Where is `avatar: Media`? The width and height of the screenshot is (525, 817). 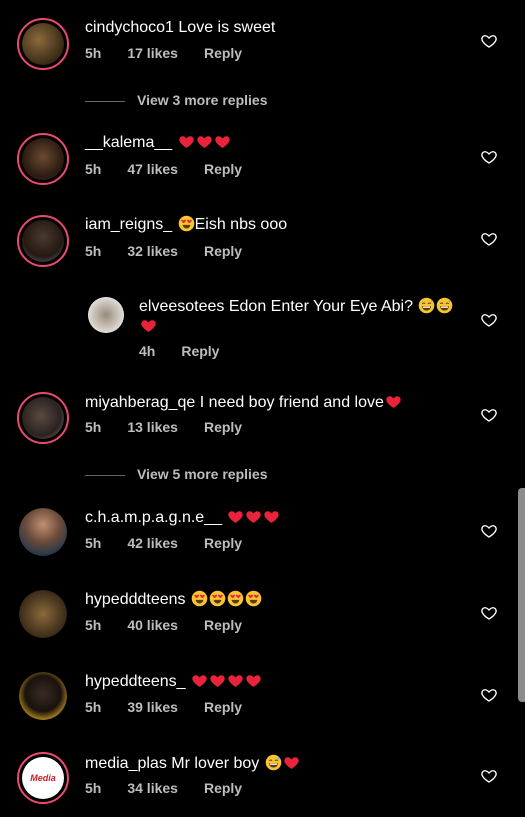
avatar: Media is located at coordinates (43, 778).